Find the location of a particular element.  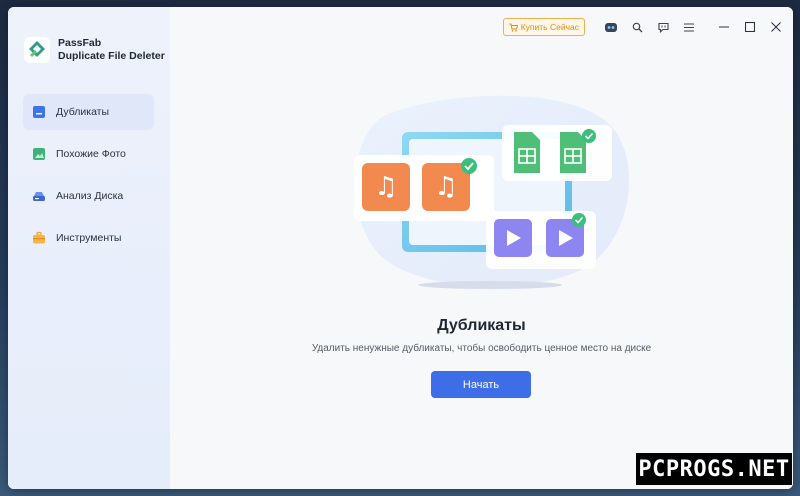

sidebar-item-label: Инструменты is located at coordinates (89, 238).